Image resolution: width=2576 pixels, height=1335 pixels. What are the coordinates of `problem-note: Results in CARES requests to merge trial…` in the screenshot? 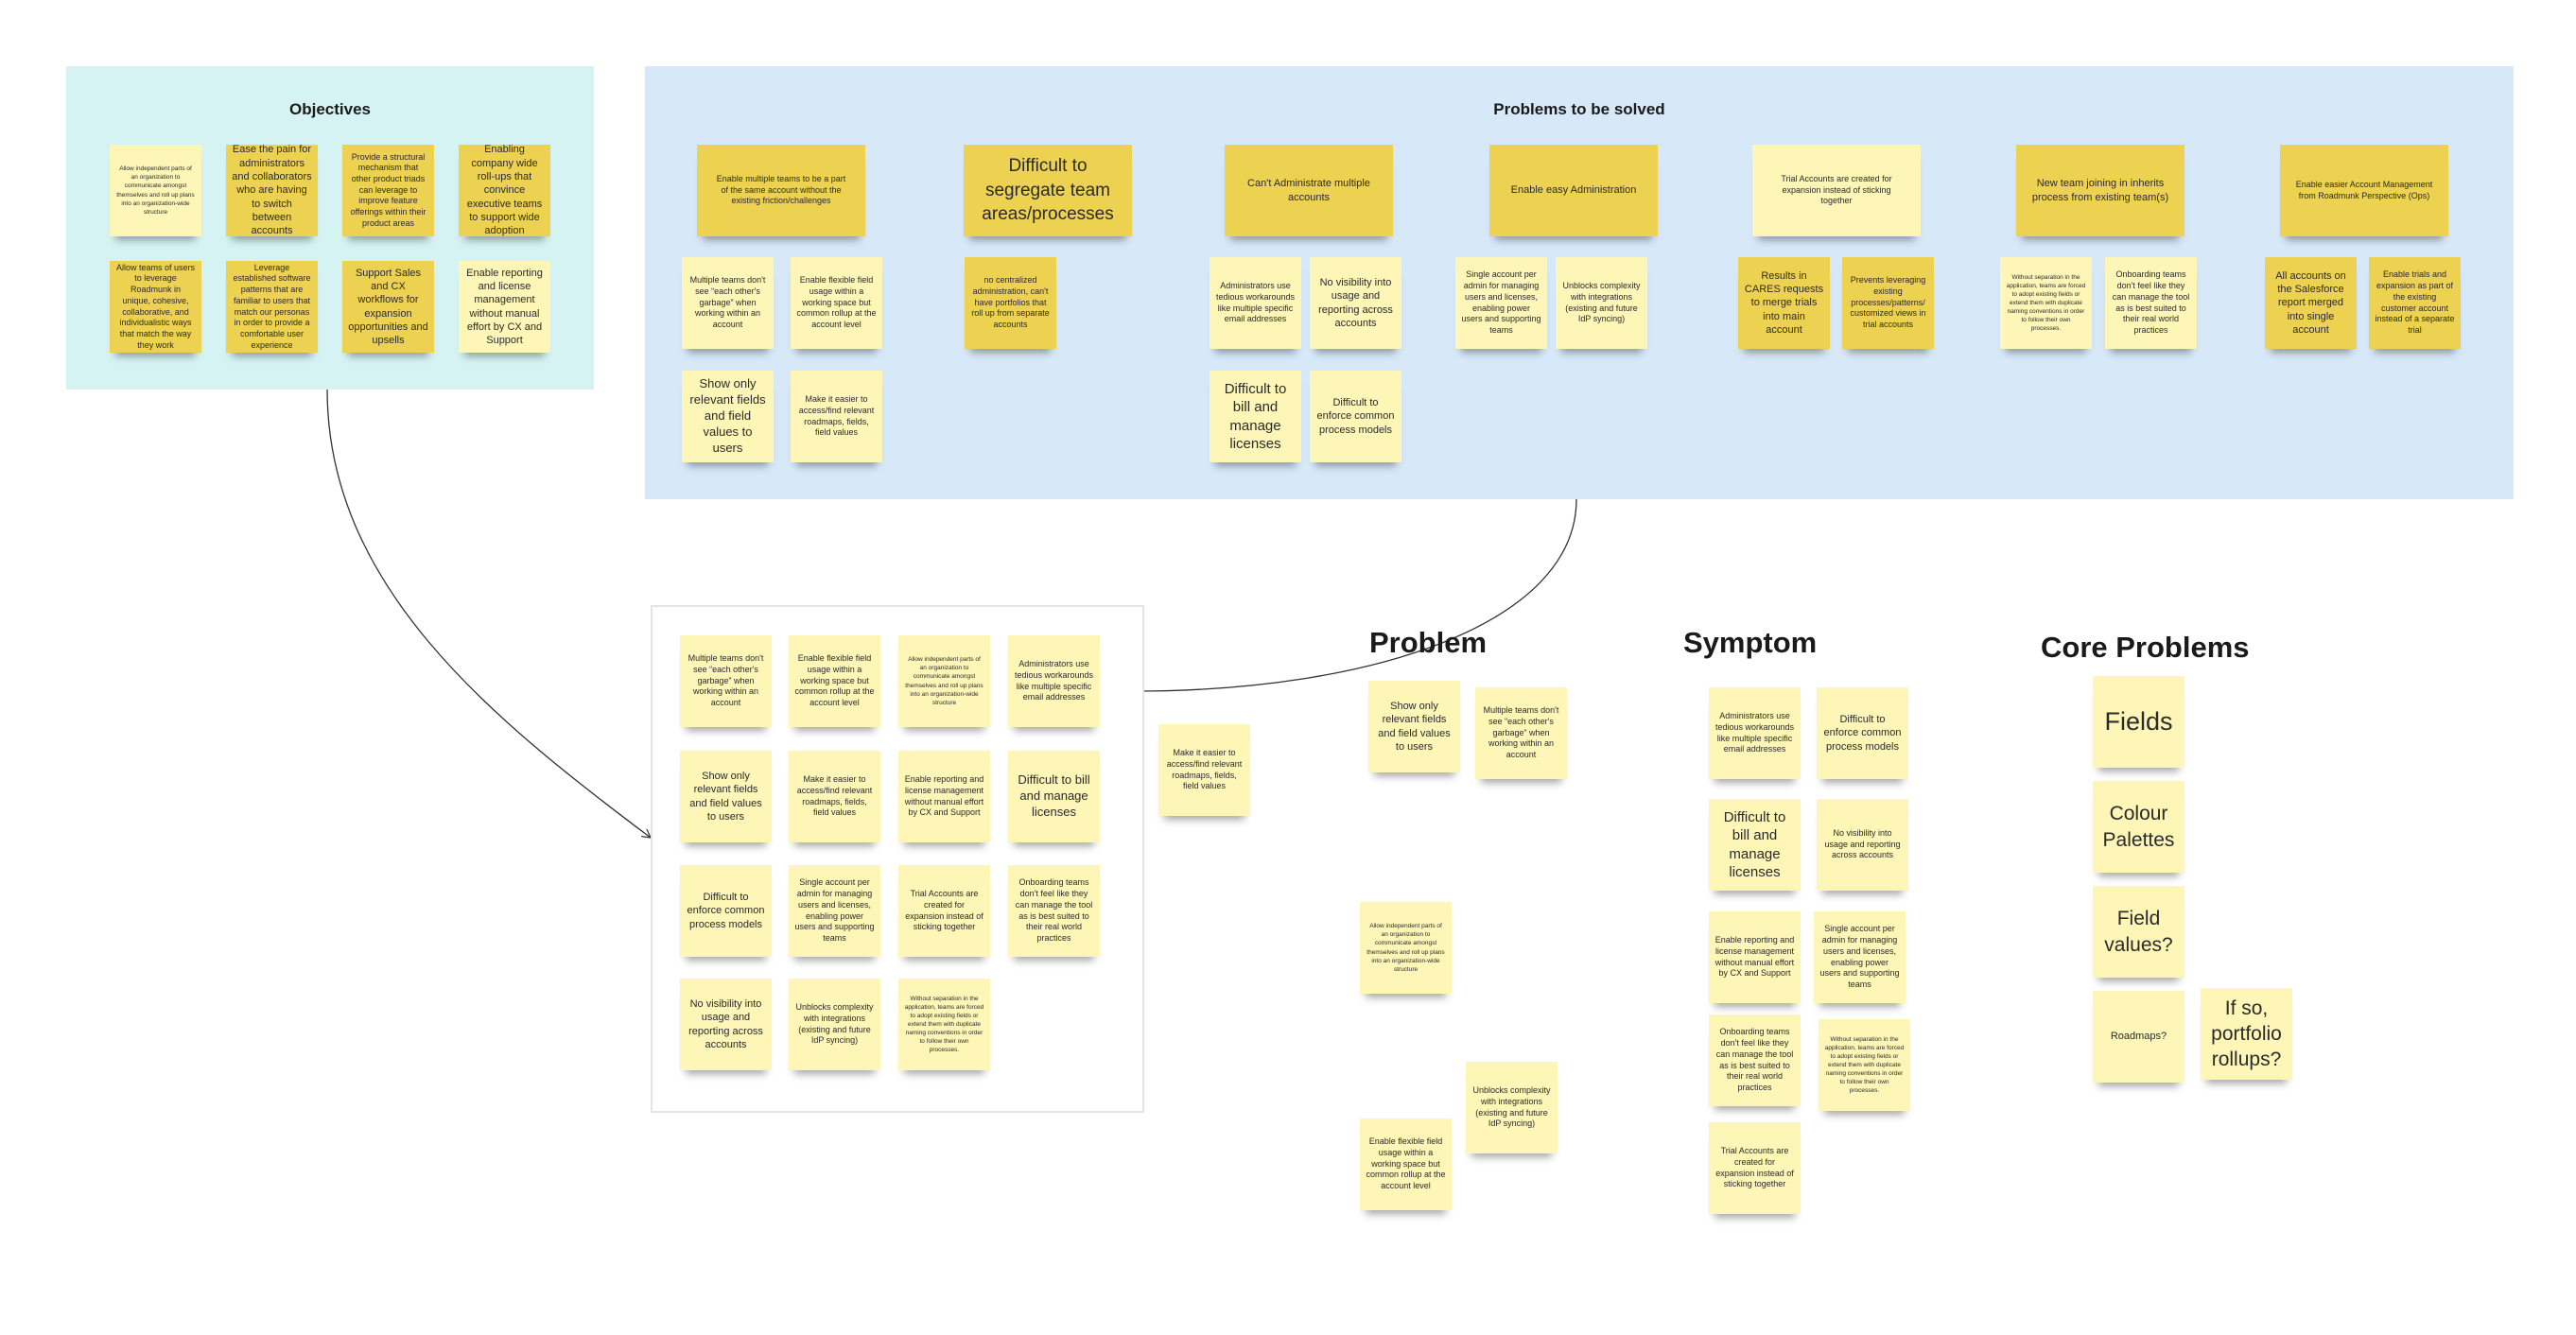 It's located at (1784, 303).